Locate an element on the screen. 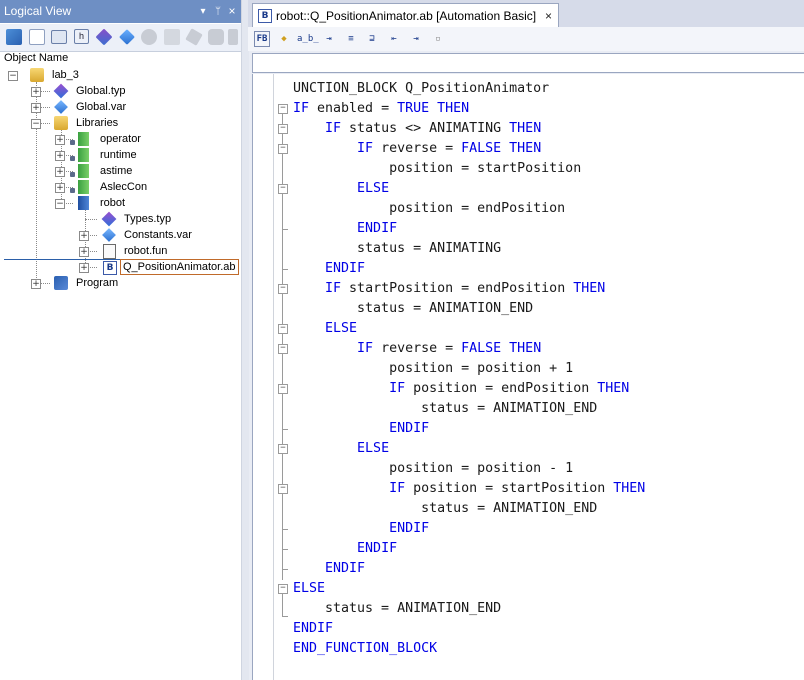 The width and height of the screenshot is (804, 680). tree-item-robot-fun: robot.fun is located at coordinates (145, 251).